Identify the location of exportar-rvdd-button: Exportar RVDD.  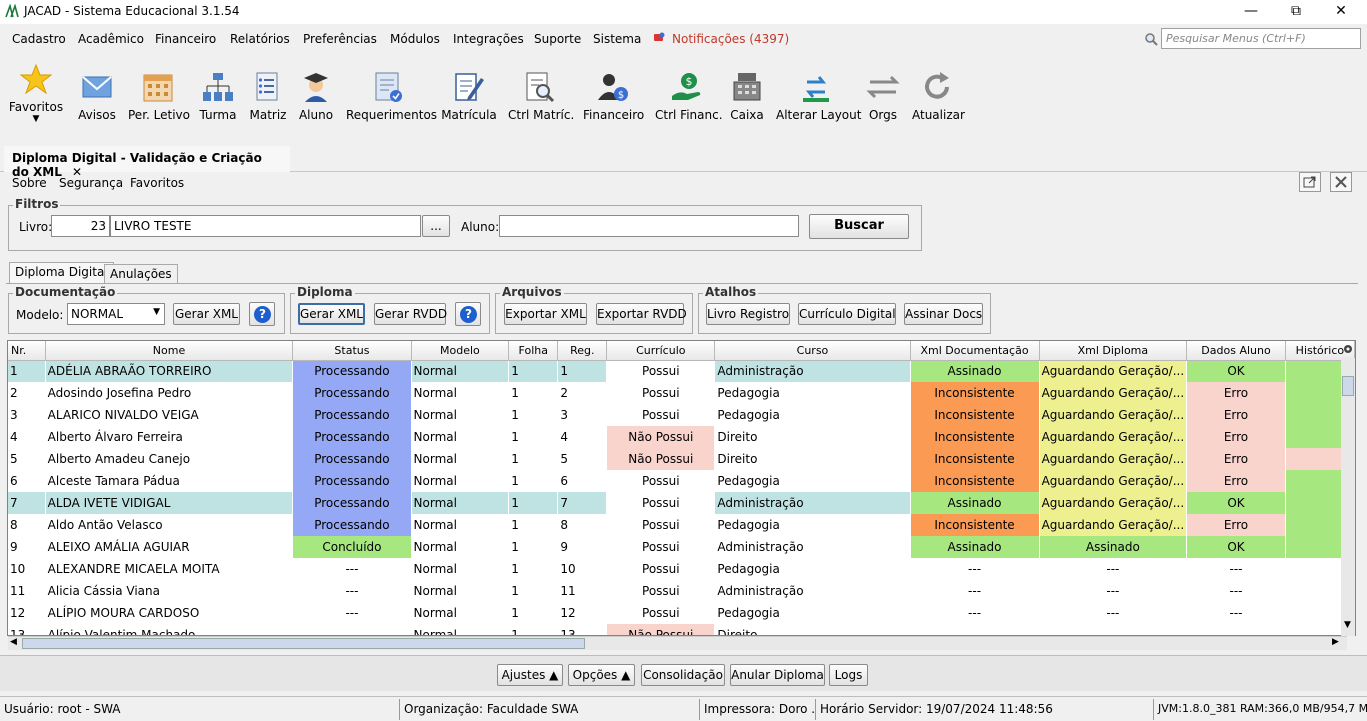
(641, 314).